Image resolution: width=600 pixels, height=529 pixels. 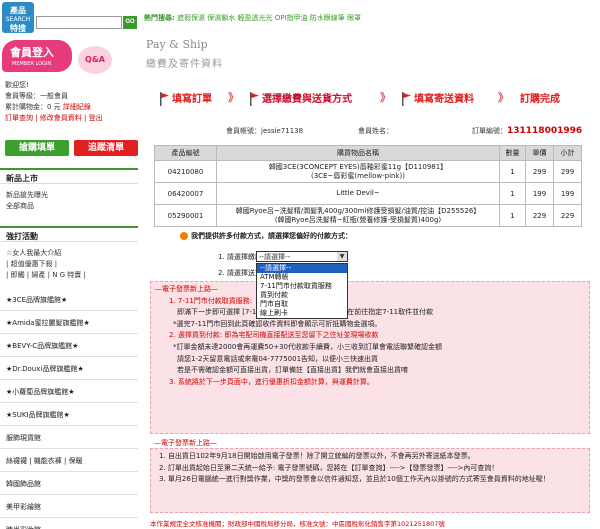 I want to click on invoice-notice-header: —電子發票新上路—, so click(x=185, y=443).